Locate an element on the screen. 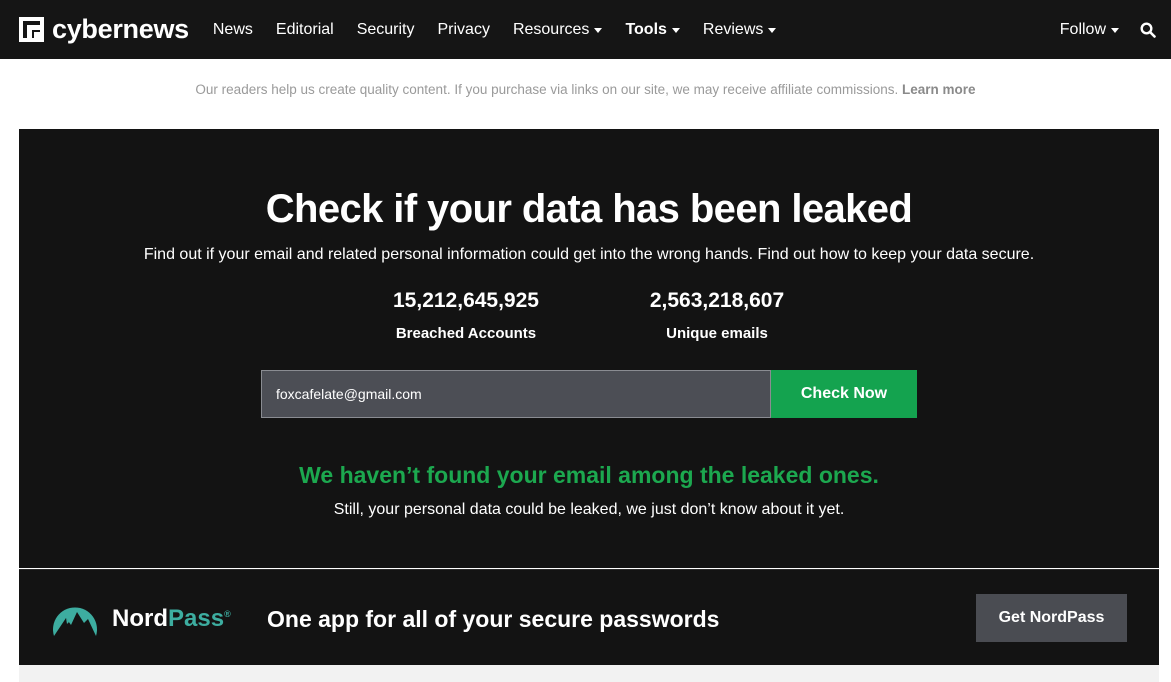  nav-item-label: Resources is located at coordinates (551, 29).